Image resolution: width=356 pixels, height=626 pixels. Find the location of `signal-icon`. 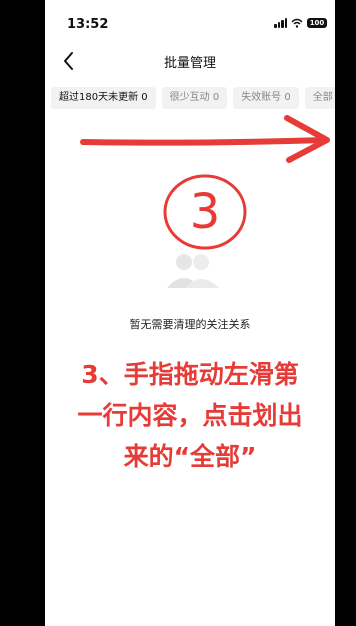

signal-icon is located at coordinates (280, 23).